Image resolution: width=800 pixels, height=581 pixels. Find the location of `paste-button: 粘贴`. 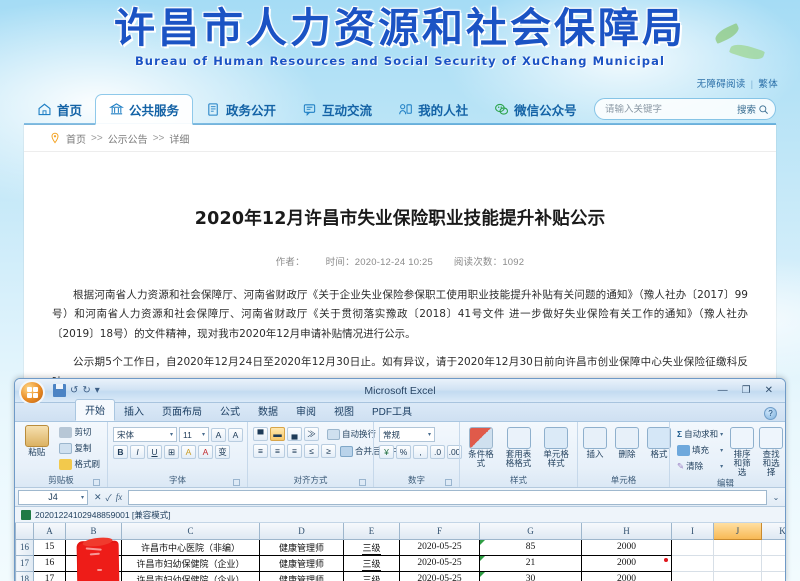

paste-button: 粘贴 is located at coordinates (36, 441).